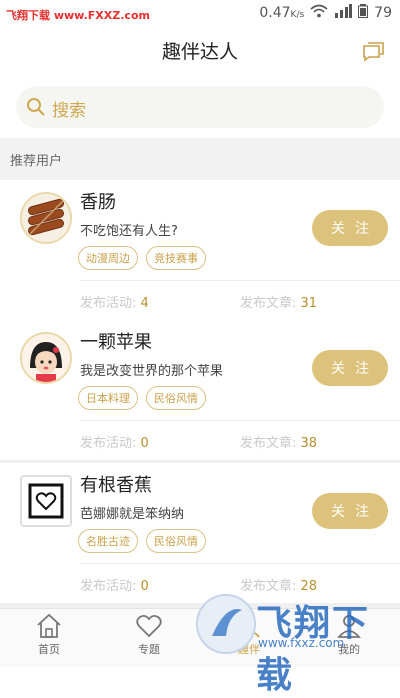  I want to click on section-header: 推荐用户, so click(200, 159).